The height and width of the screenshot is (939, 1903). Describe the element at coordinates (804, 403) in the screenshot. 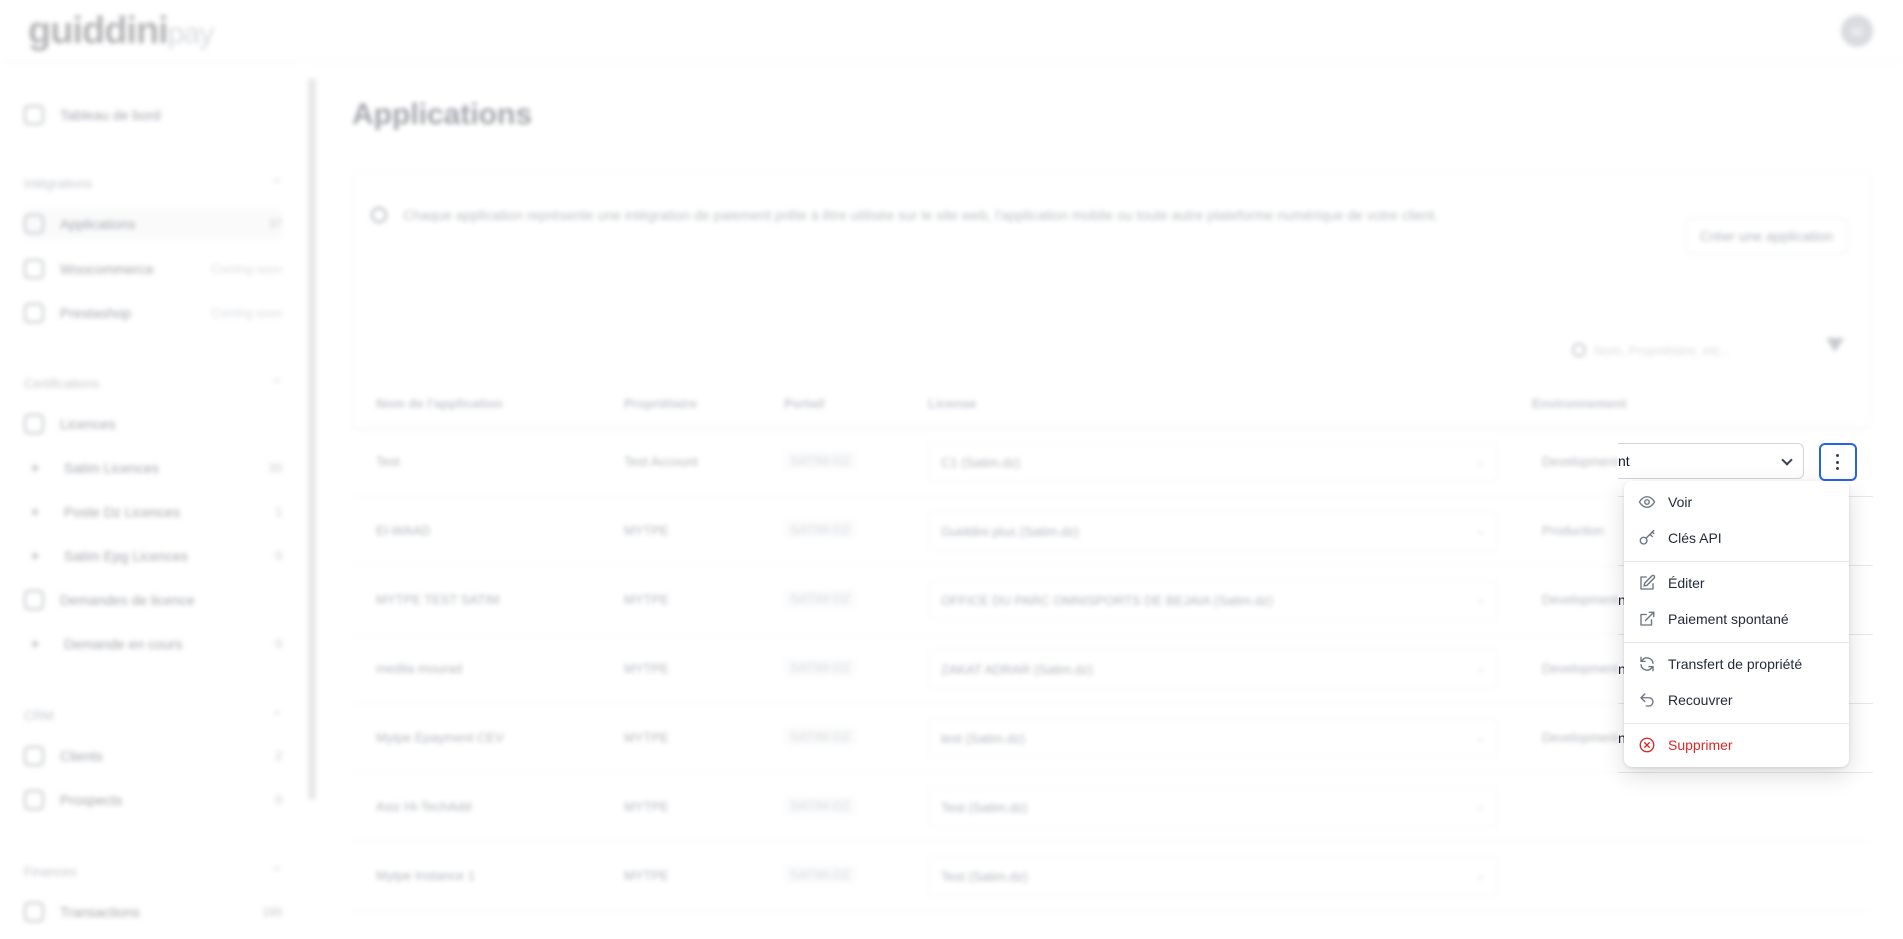

I see `column-header-portal: Portail` at that location.